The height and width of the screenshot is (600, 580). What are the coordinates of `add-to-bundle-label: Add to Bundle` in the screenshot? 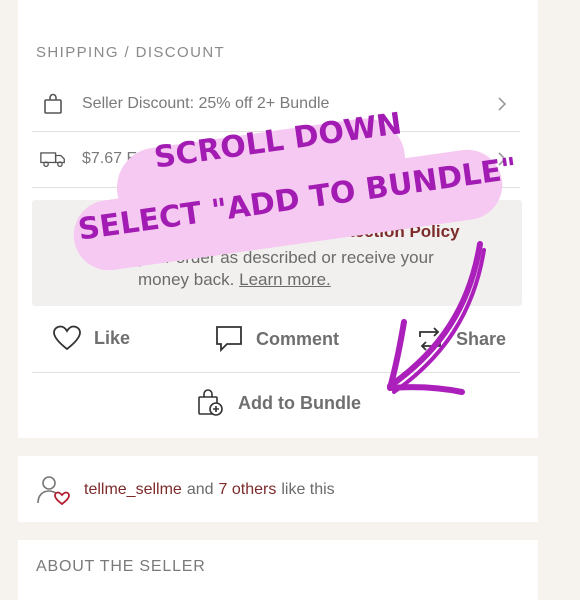 It's located at (299, 402).